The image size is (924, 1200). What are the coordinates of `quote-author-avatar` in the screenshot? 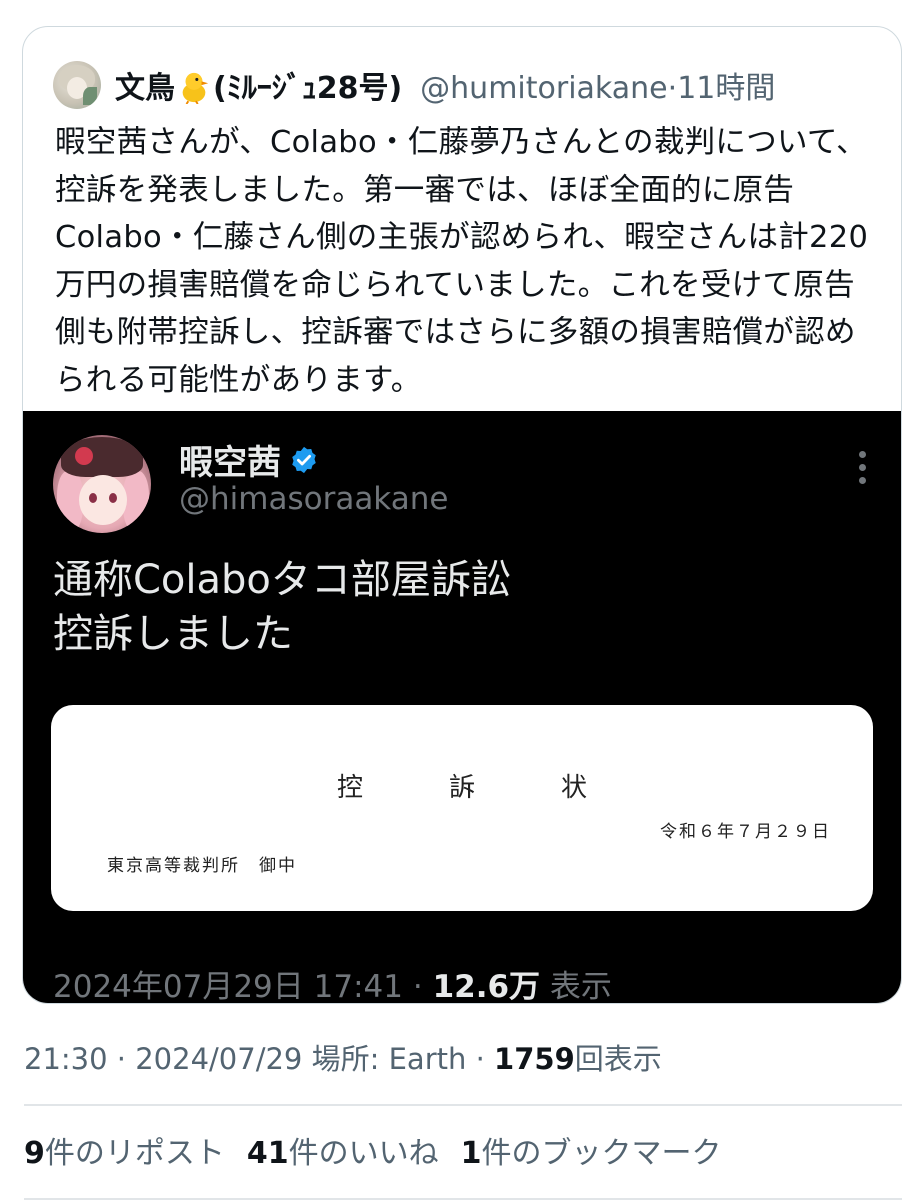 It's located at (77, 85).